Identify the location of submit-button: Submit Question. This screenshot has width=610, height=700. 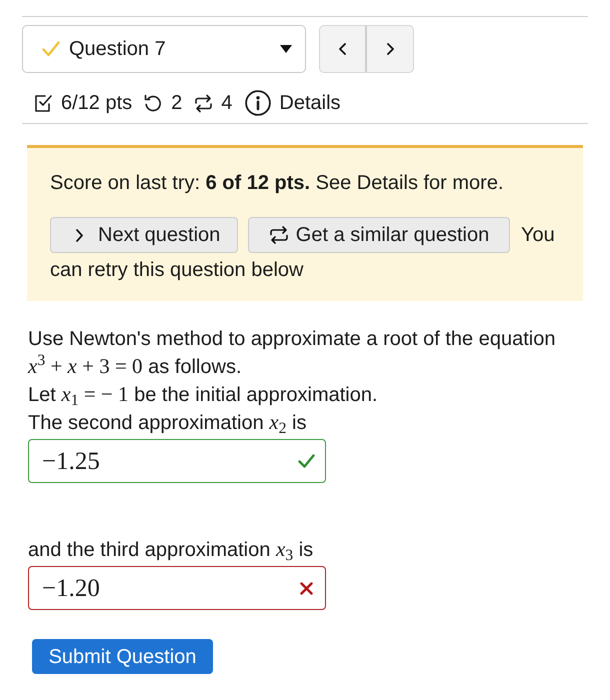
(122, 656).